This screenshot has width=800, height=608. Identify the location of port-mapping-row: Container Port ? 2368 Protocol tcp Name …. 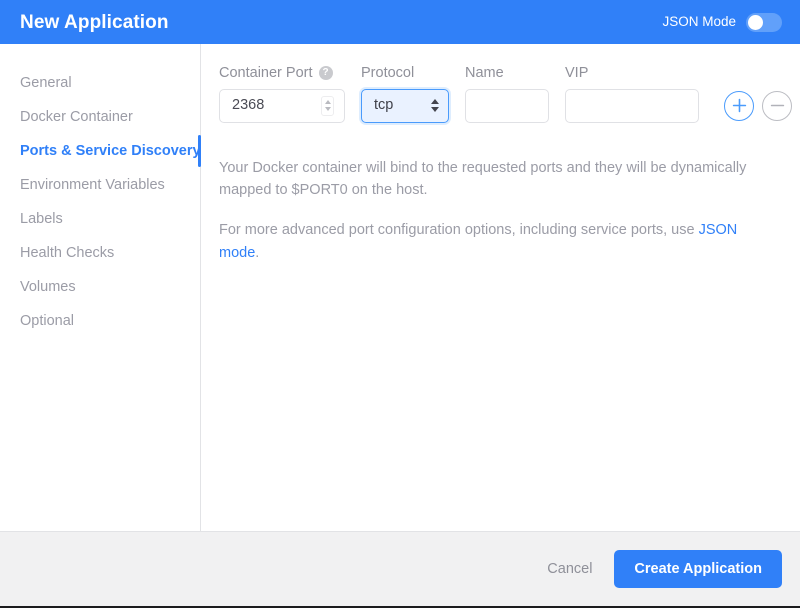
(505, 94).